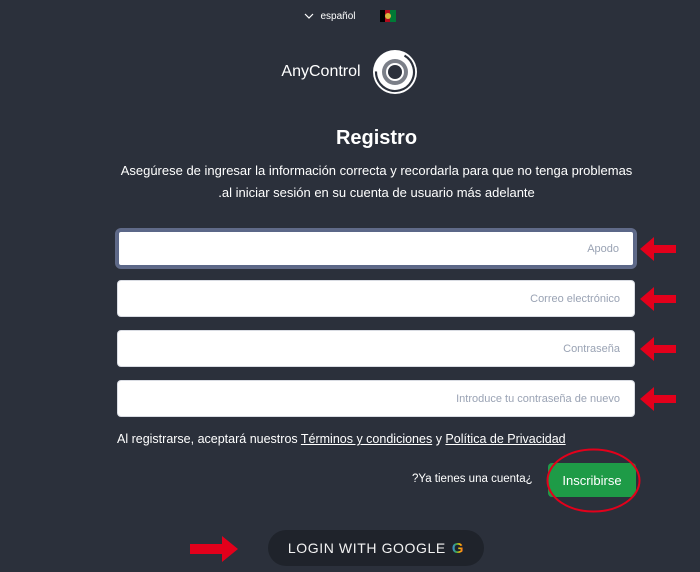  I want to click on confirm-password-input, so click(376, 398).